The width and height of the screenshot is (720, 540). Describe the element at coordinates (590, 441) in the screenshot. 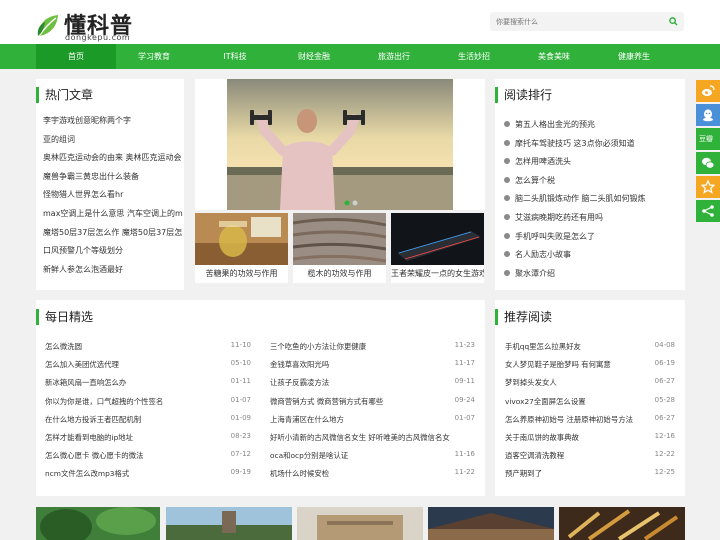

I see `list-item: 关于南瓜饼的故事典故 12-16` at that location.